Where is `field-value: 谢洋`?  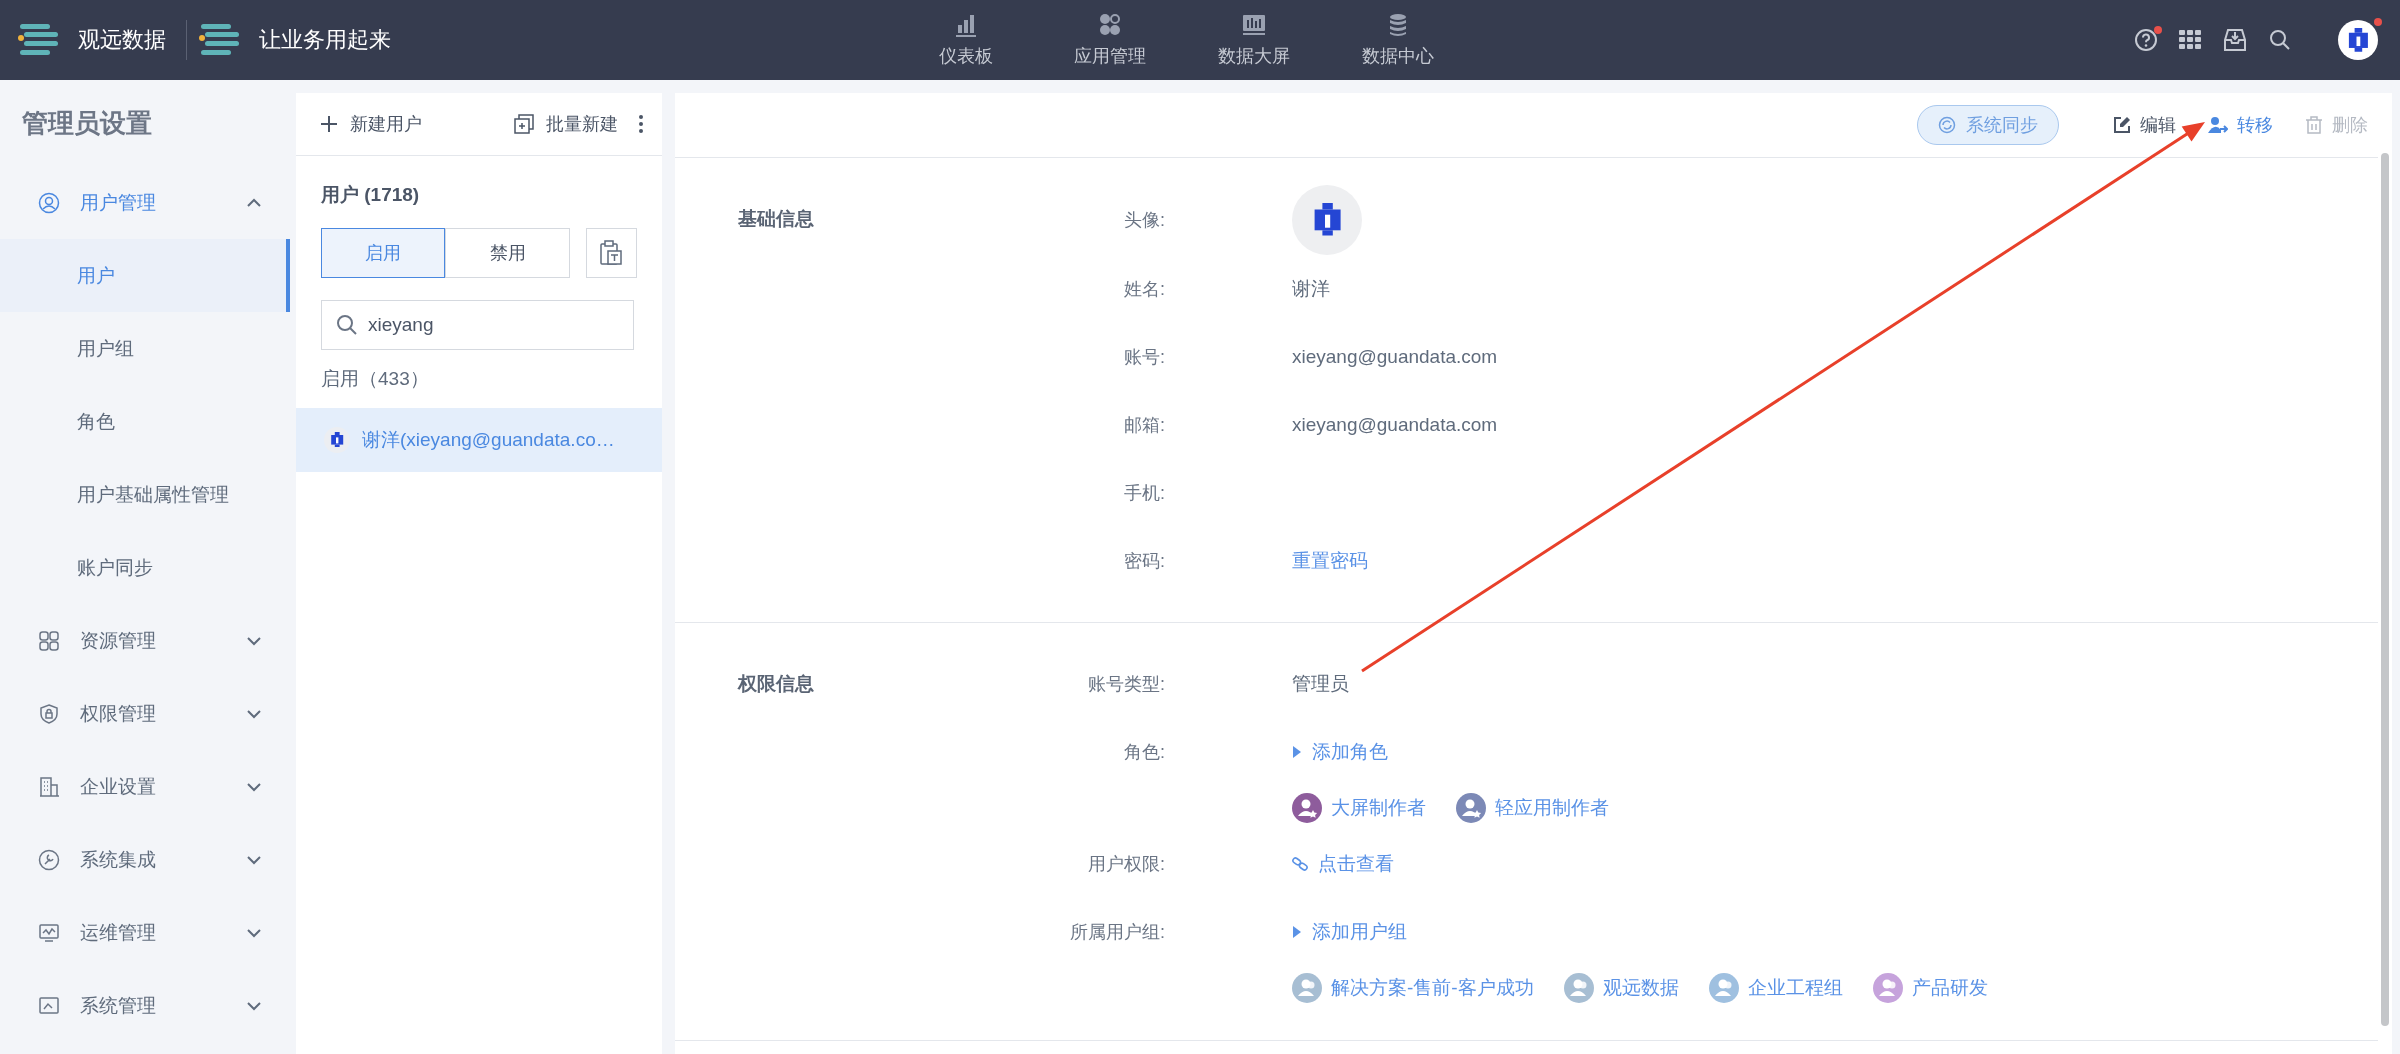 field-value: 谢洋 is located at coordinates (1311, 289).